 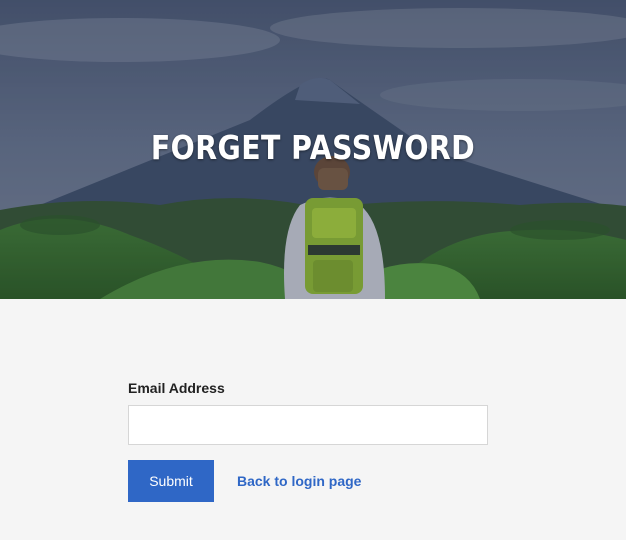 I want to click on page-title: FORGET PASSWORD, so click(x=313, y=147).